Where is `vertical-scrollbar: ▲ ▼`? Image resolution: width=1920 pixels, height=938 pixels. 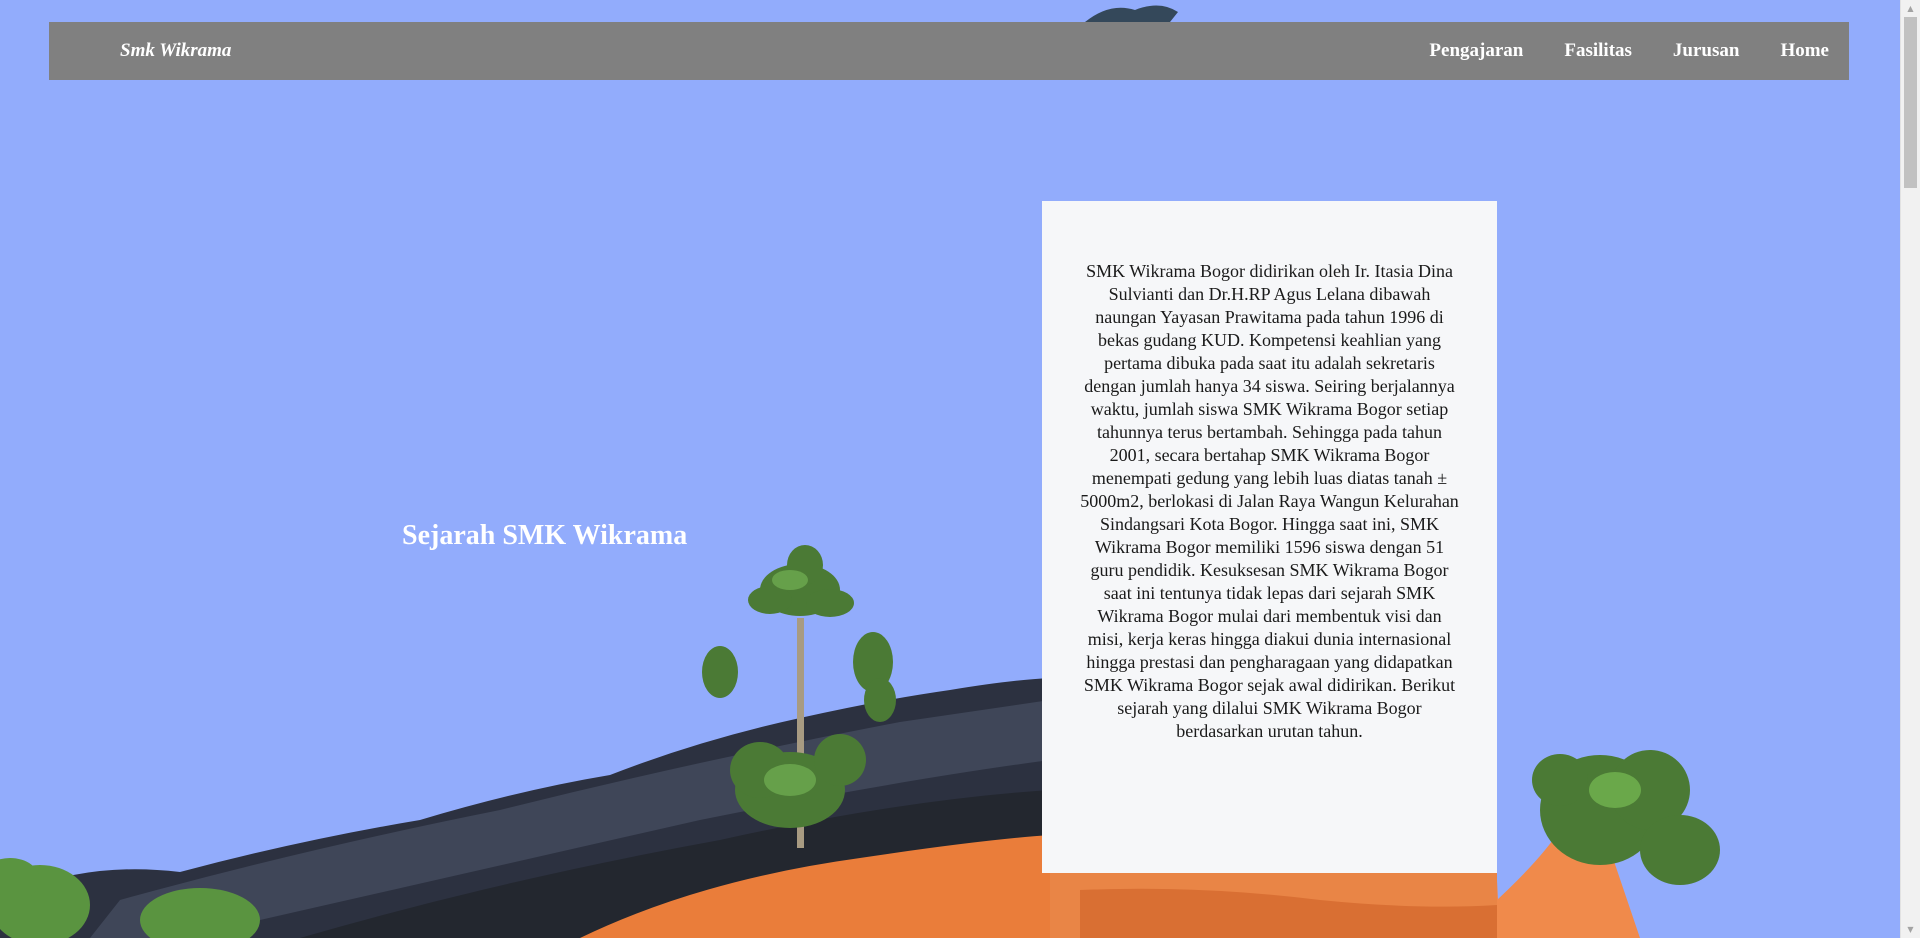
vertical-scrollbar: ▲ ▼ is located at coordinates (1910, 469).